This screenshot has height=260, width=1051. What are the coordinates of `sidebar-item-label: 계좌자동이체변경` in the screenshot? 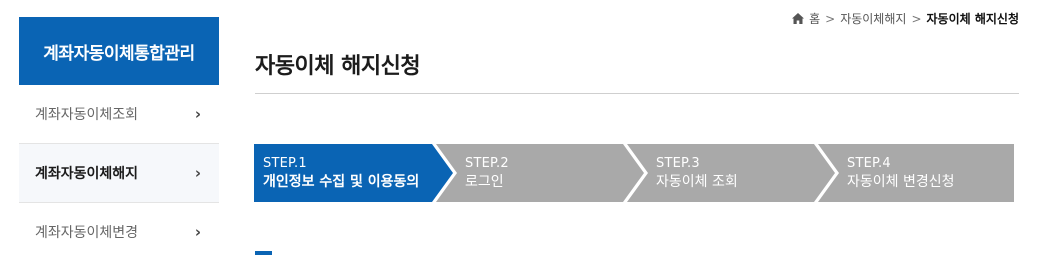 It's located at (87, 233).